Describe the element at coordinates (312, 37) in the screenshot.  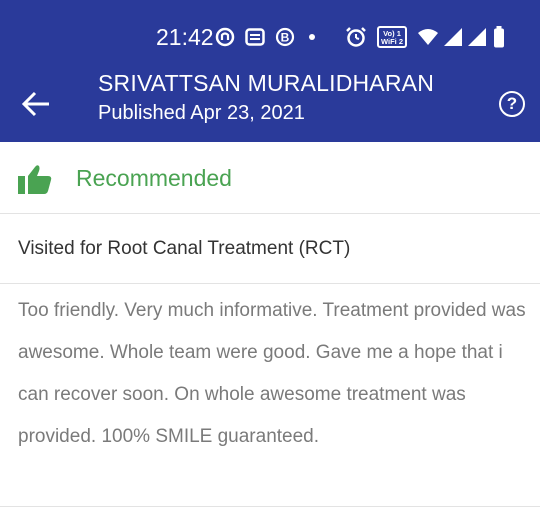
I see `dot-icon` at that location.